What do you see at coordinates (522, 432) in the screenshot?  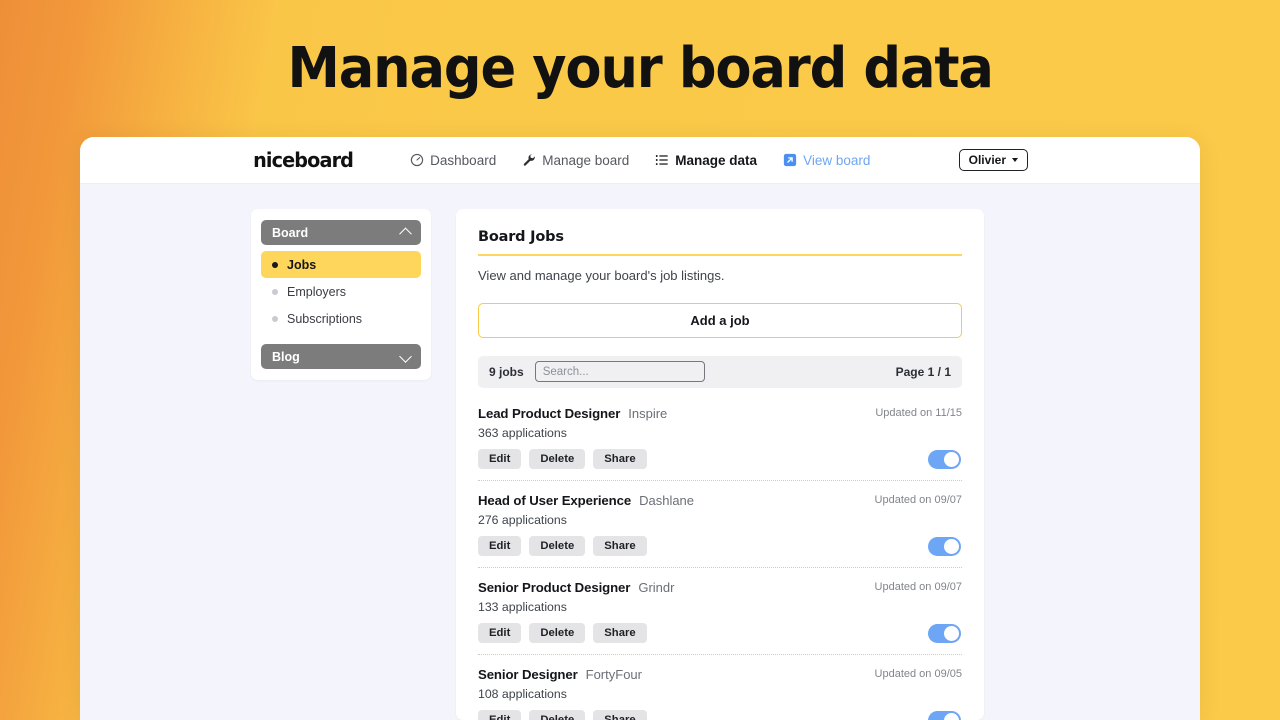 I see `job-applications-count: 363 applications` at bounding box center [522, 432].